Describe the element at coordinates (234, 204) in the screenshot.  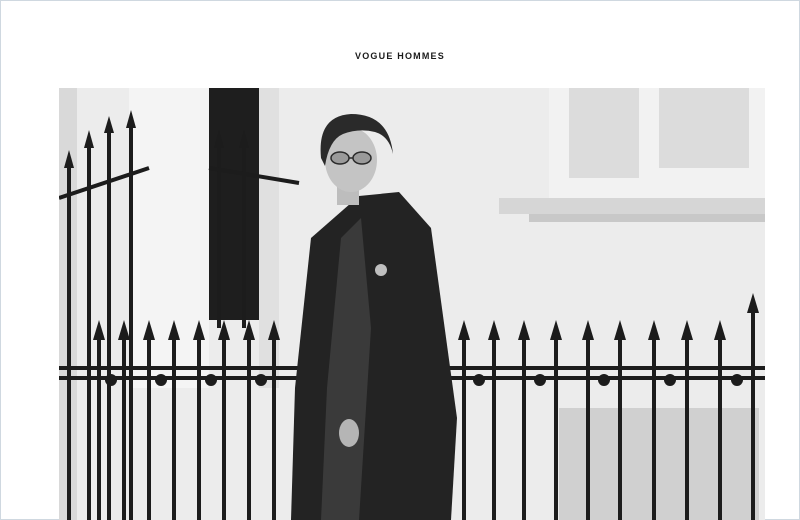
I see `dark-doorway` at that location.